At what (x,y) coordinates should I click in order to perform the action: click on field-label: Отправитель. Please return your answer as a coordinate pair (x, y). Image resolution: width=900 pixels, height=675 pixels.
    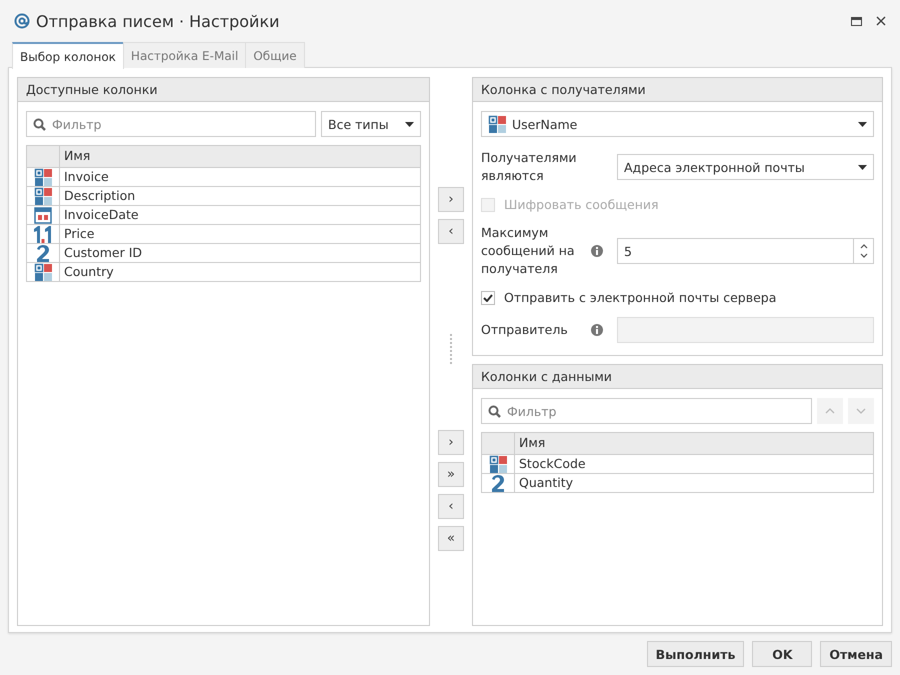
    Looking at the image, I should click on (525, 330).